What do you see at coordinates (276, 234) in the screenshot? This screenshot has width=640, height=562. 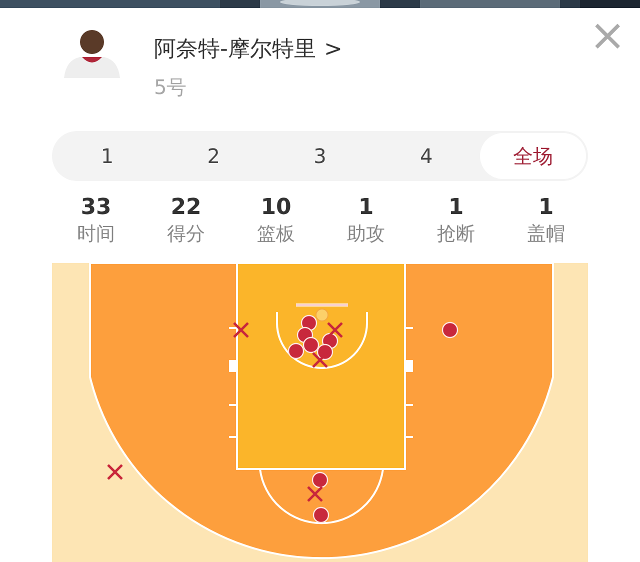 I see `stat-label: 篮板` at bounding box center [276, 234].